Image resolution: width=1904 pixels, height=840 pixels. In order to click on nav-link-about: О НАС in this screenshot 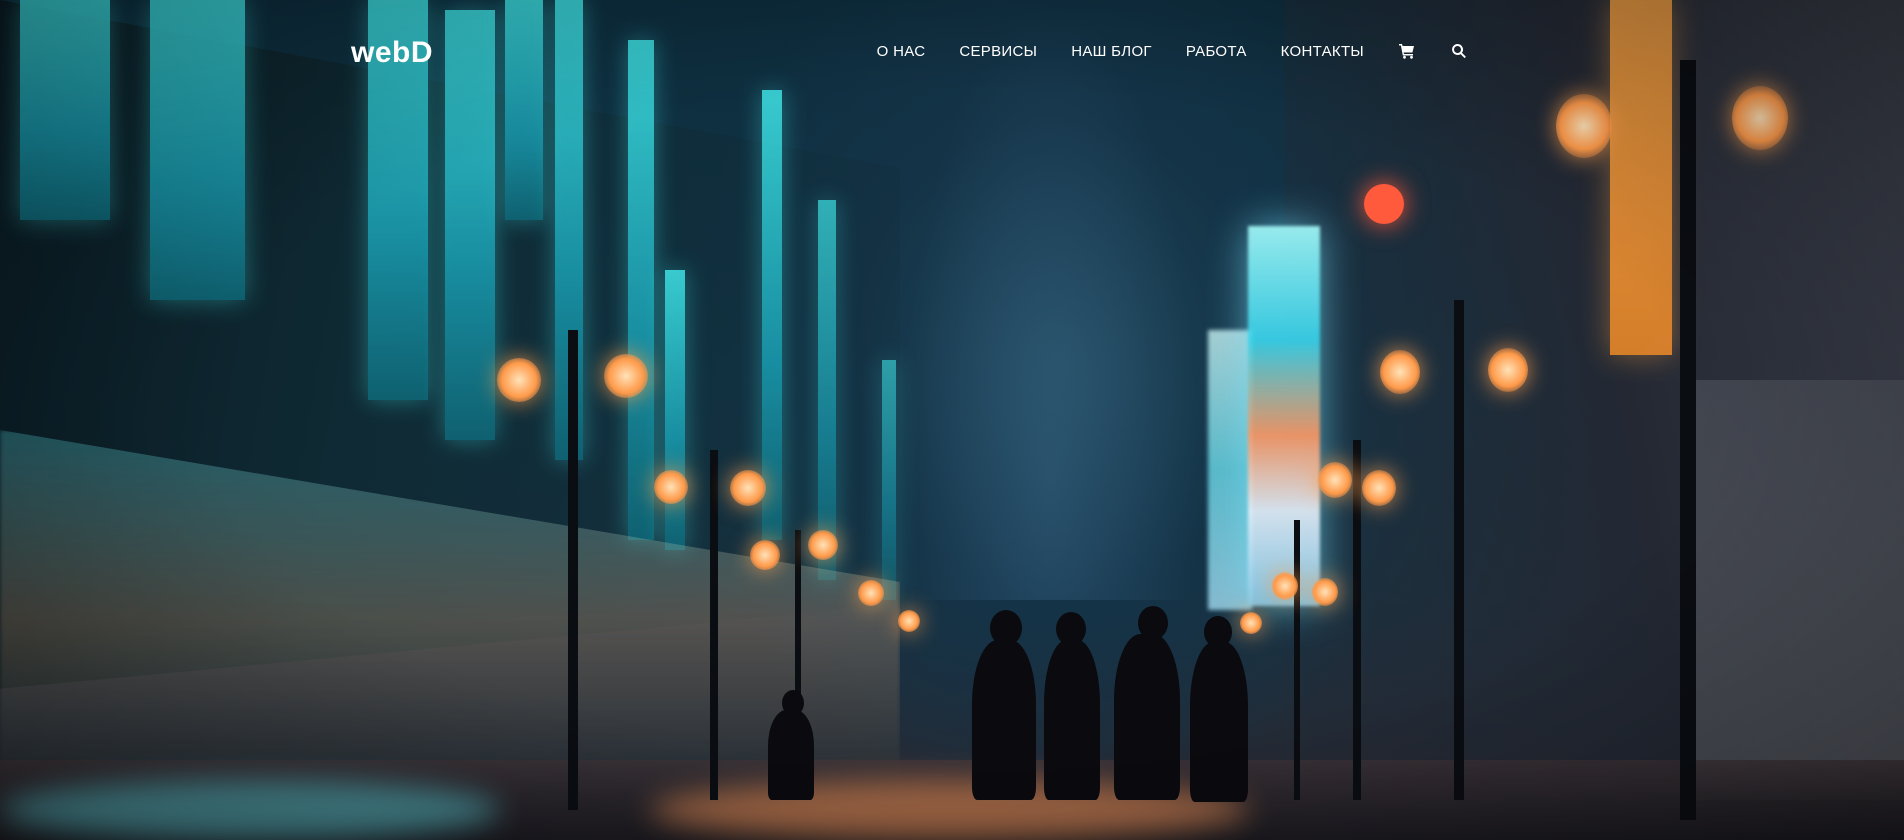, I will do `click(901, 51)`.